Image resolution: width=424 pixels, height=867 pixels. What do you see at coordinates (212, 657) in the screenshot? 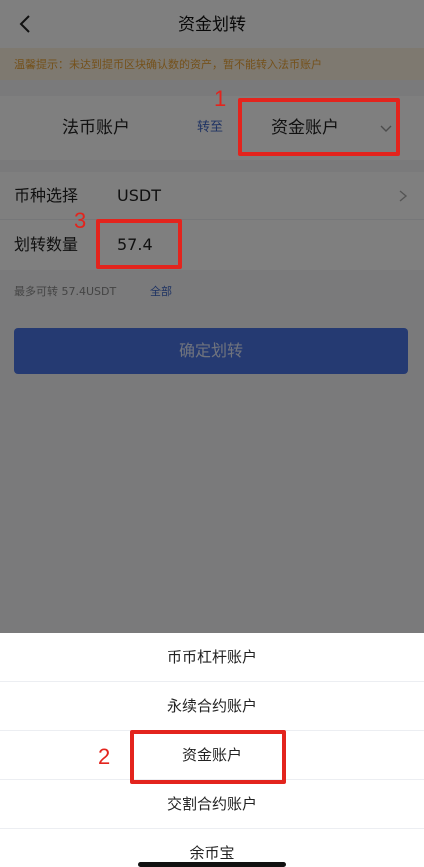
I see `sheet-item-margin: 币币杠杆账户` at bounding box center [212, 657].